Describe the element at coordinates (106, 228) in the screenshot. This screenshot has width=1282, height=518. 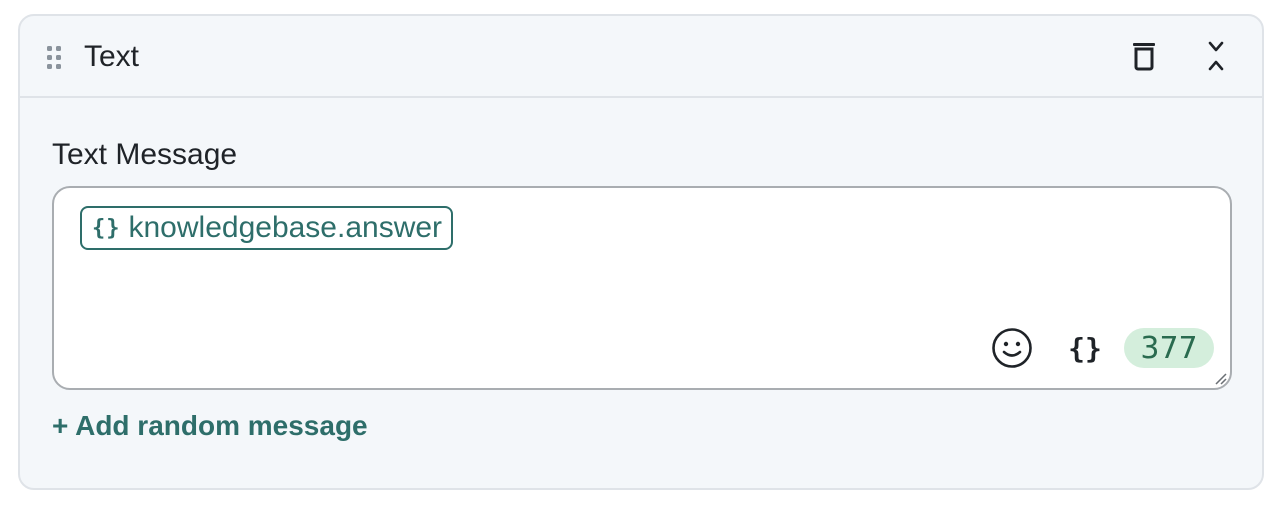
I see `variable-braces-icon: {}` at that location.